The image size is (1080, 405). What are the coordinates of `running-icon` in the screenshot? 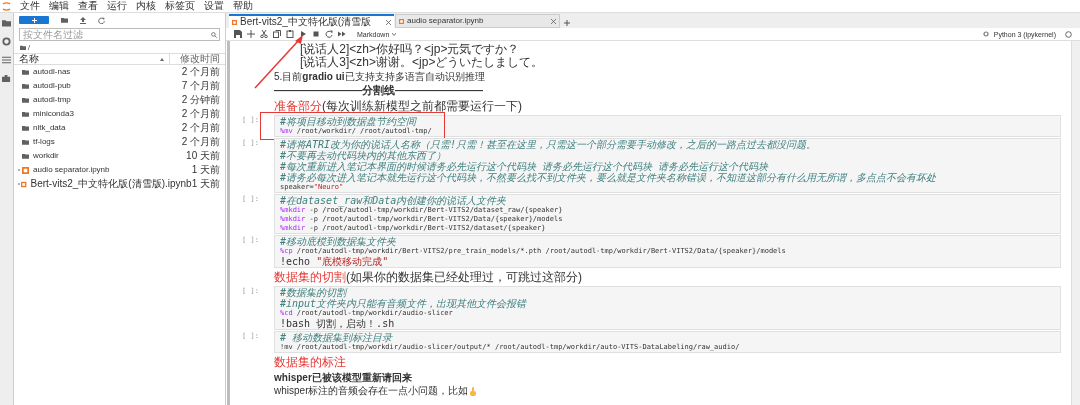 It's located at (6, 41).